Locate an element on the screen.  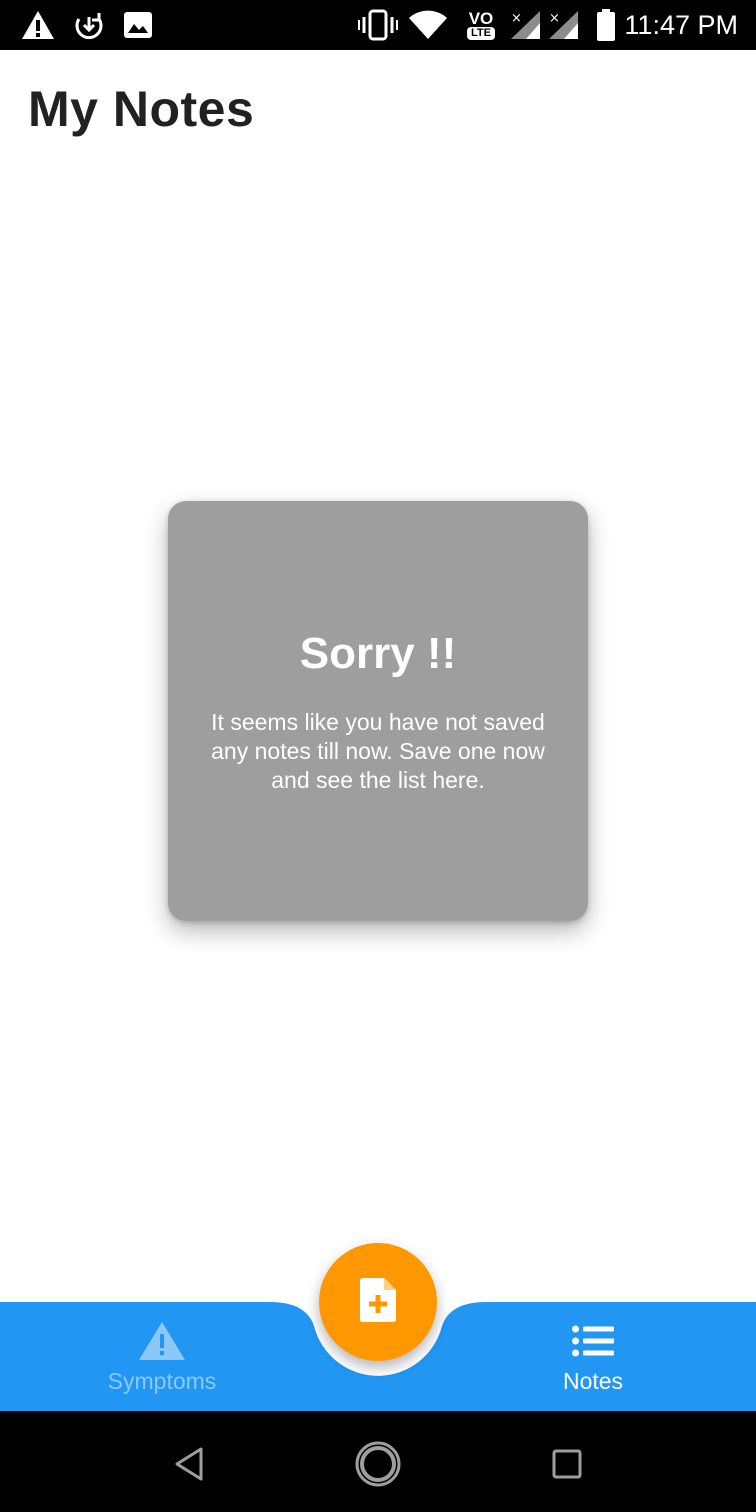
nav-item-symptoms: Symptoms is located at coordinates (162, 1356).